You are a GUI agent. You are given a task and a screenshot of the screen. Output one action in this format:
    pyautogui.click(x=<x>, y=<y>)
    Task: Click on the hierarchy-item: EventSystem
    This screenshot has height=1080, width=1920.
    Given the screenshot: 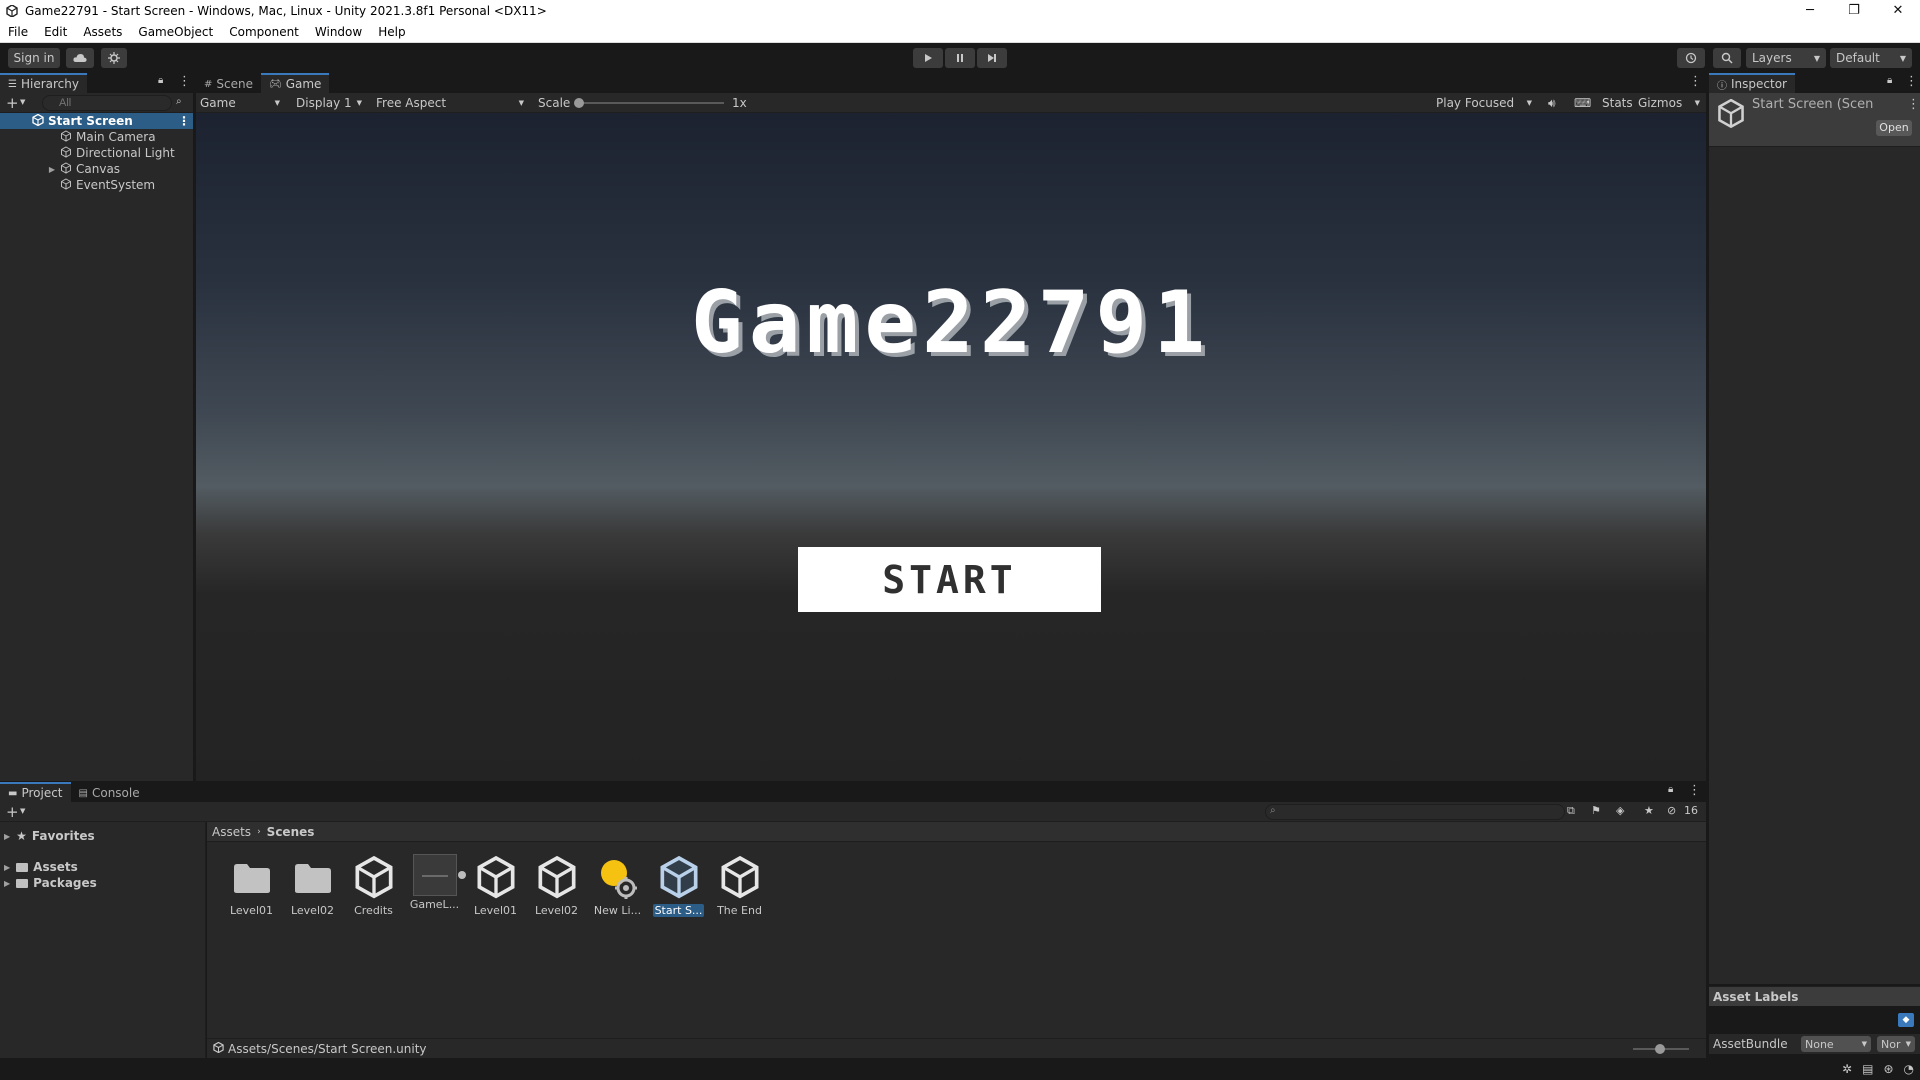 What is the action you would take?
    pyautogui.click(x=96, y=185)
    